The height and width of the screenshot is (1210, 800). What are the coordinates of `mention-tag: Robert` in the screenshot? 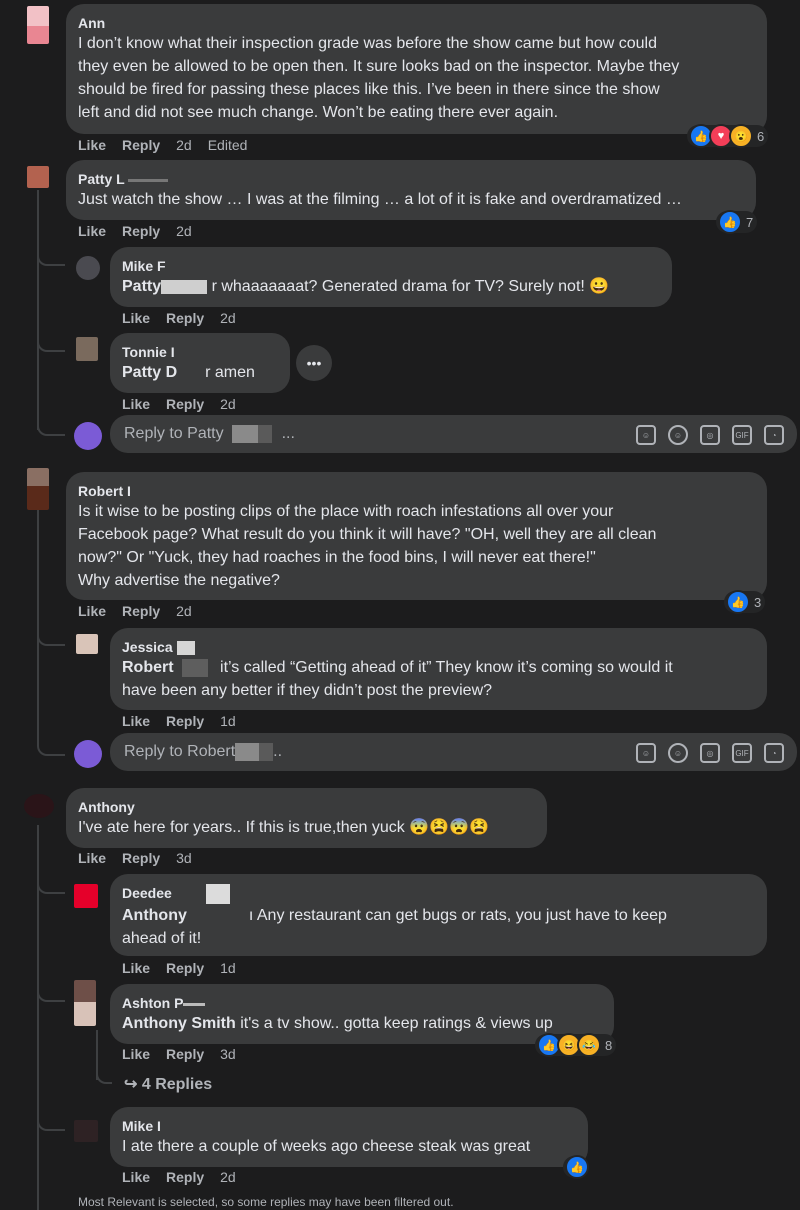 It's located at (148, 667).